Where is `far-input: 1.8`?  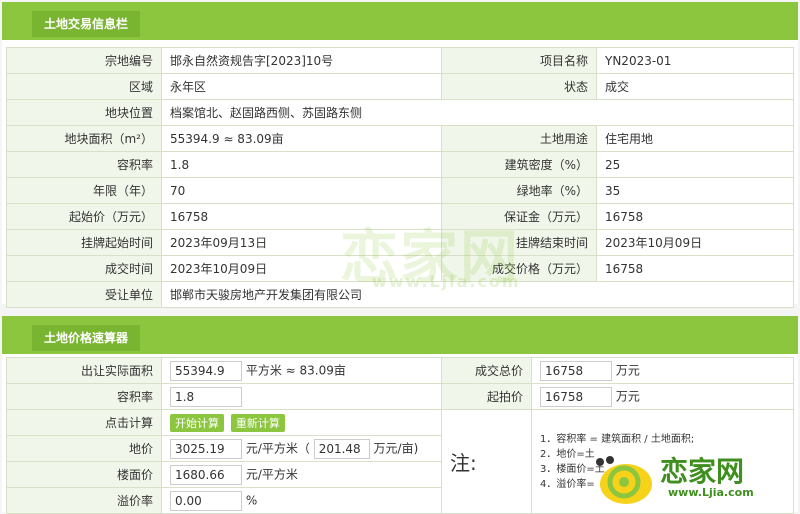 far-input: 1.8 is located at coordinates (206, 396).